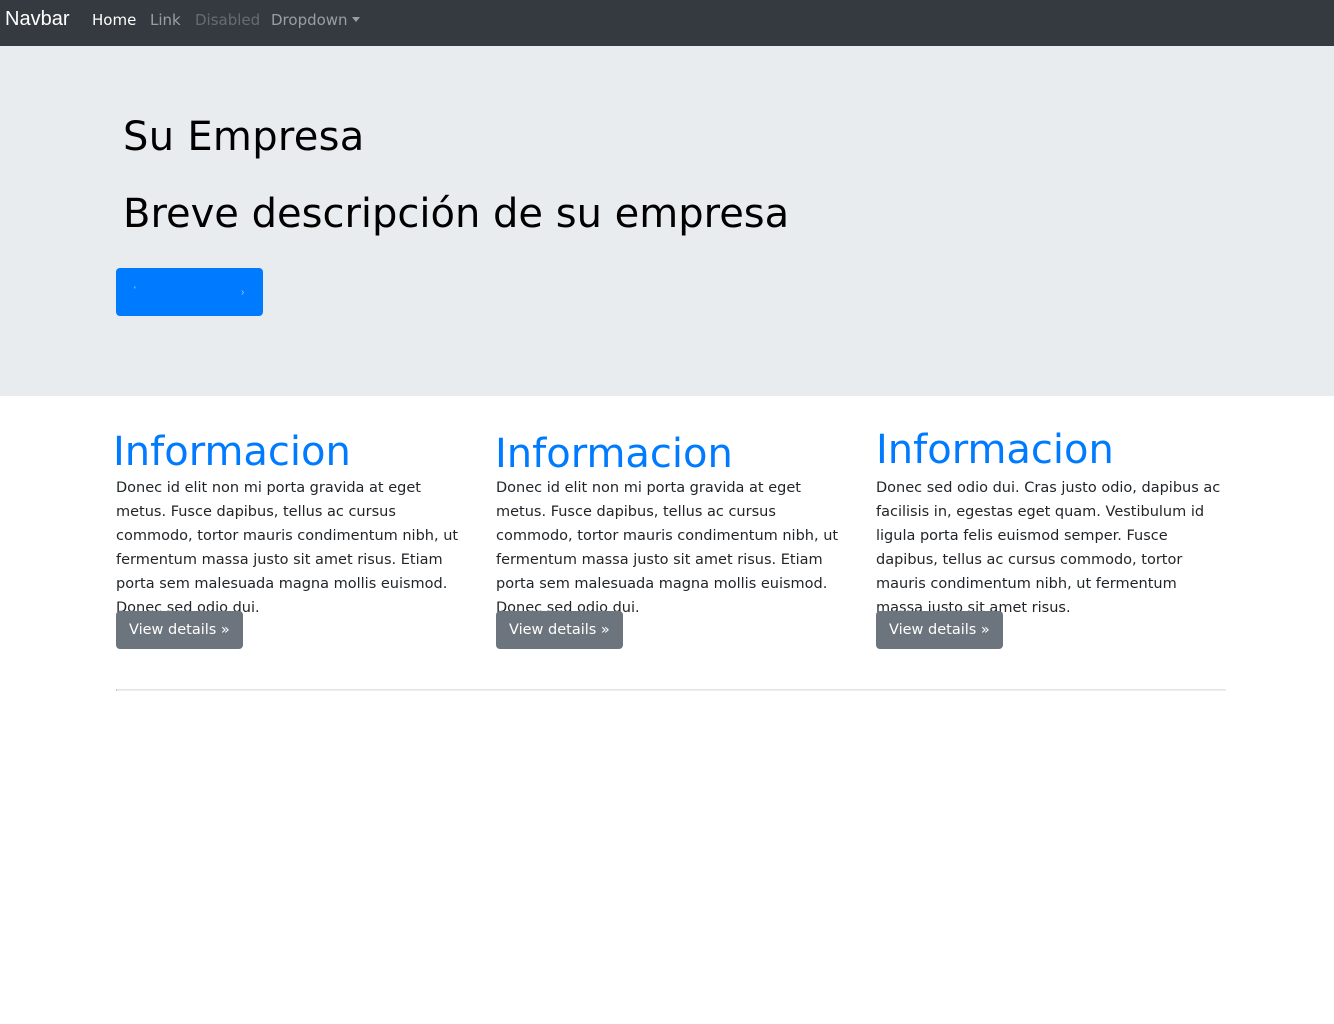  Describe the element at coordinates (244, 137) in the screenshot. I see `page-title: Su Empresa` at that location.